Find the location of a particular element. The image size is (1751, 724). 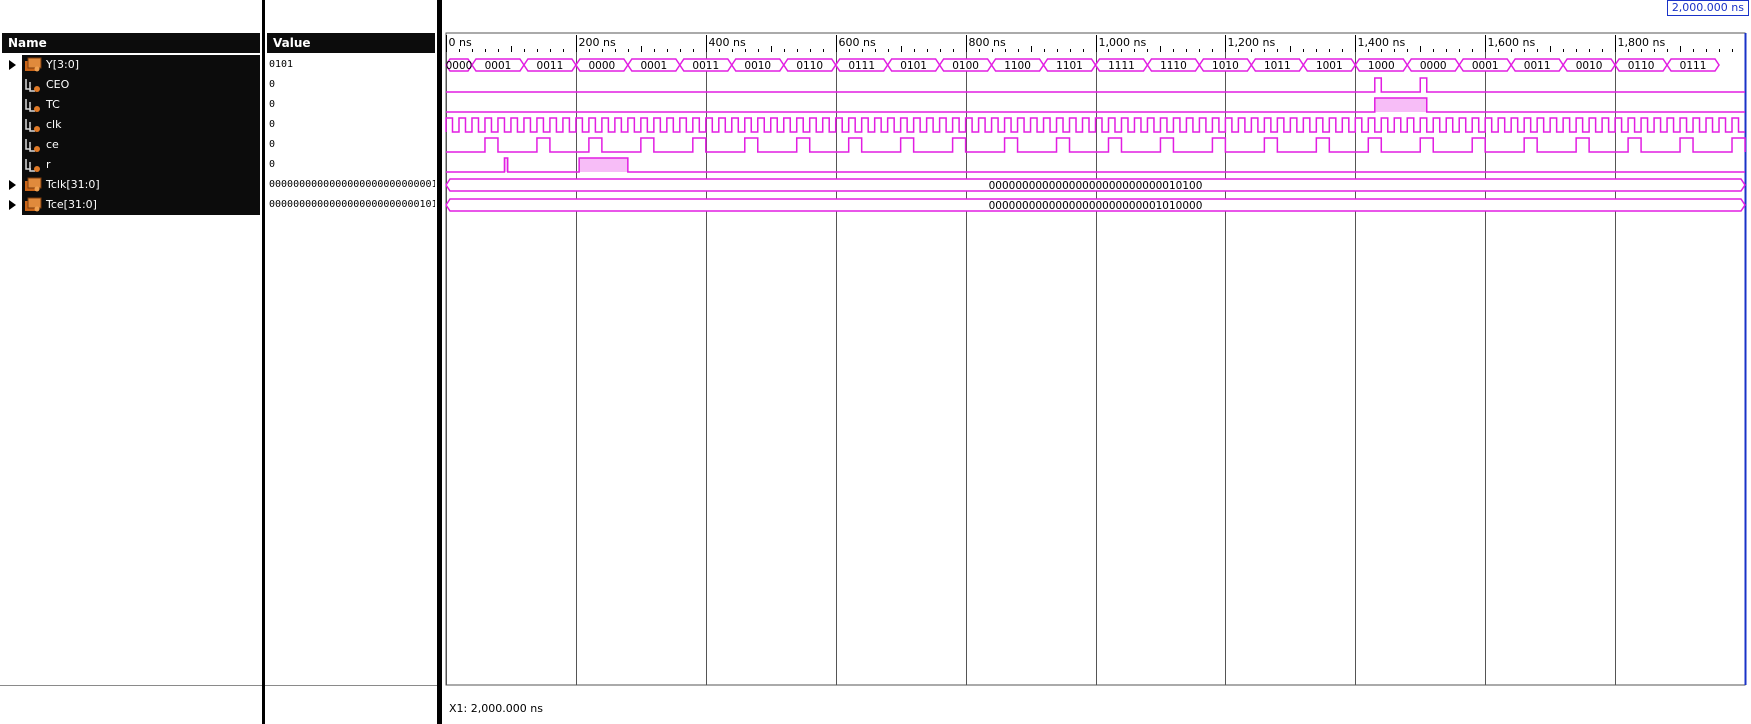

signal-value-tce-31-0: 00000000000000000000000001010000 is located at coordinates (352, 204).